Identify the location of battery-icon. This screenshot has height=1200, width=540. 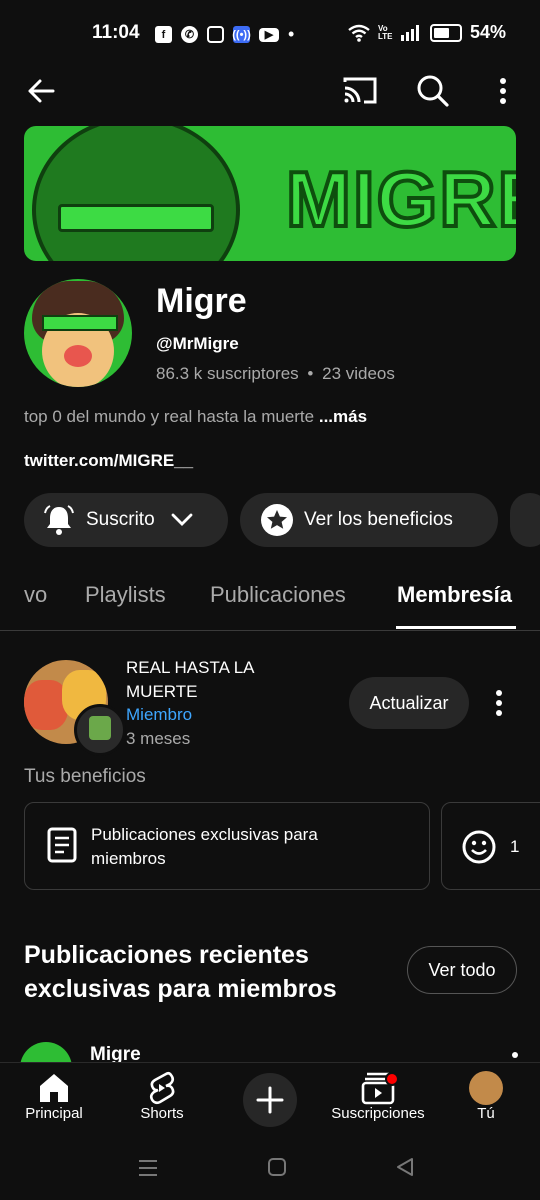
(445, 32).